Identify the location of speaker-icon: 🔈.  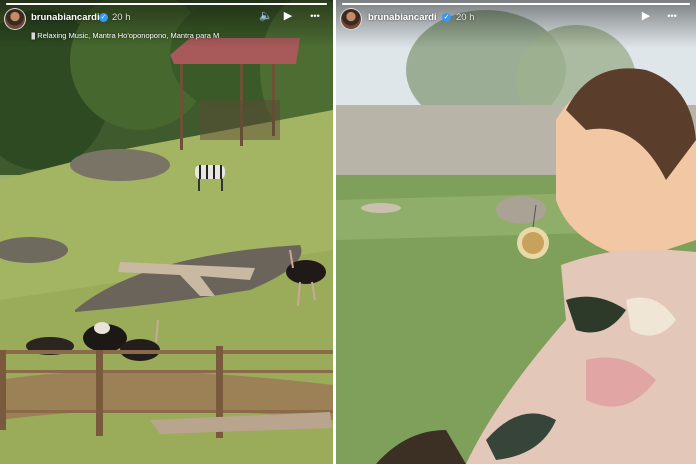
(266, 16).